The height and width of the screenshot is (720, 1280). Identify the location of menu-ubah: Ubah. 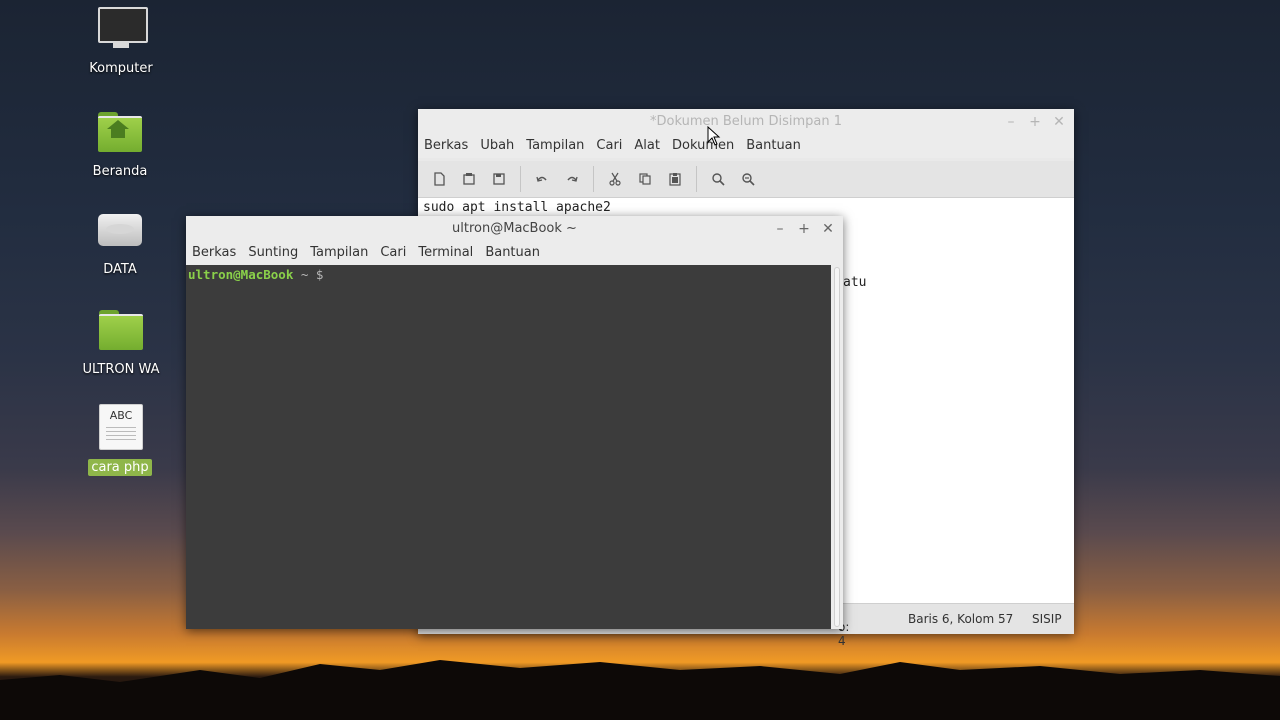
(497, 146).